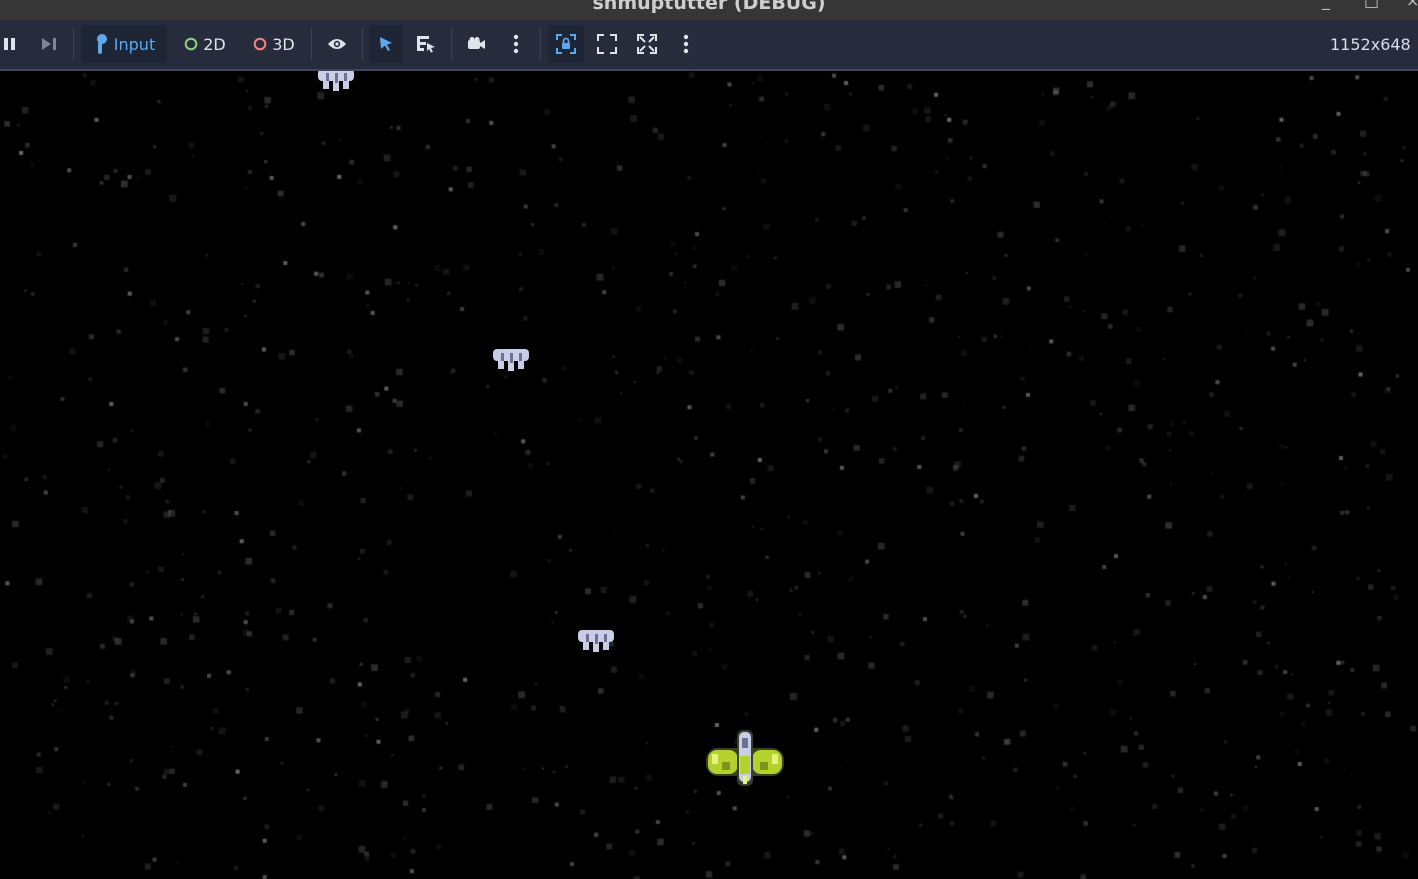 The width and height of the screenshot is (1418, 879). I want to click on pause-button, so click(10, 44).